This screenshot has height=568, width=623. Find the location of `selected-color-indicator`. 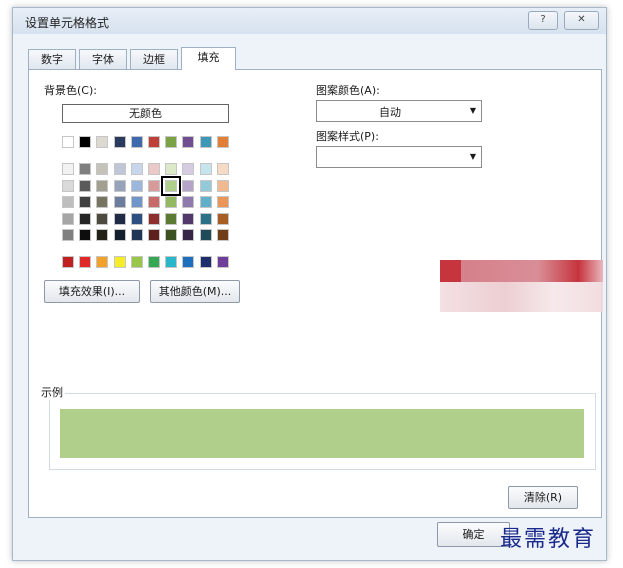

selected-color-indicator is located at coordinates (171, 185).